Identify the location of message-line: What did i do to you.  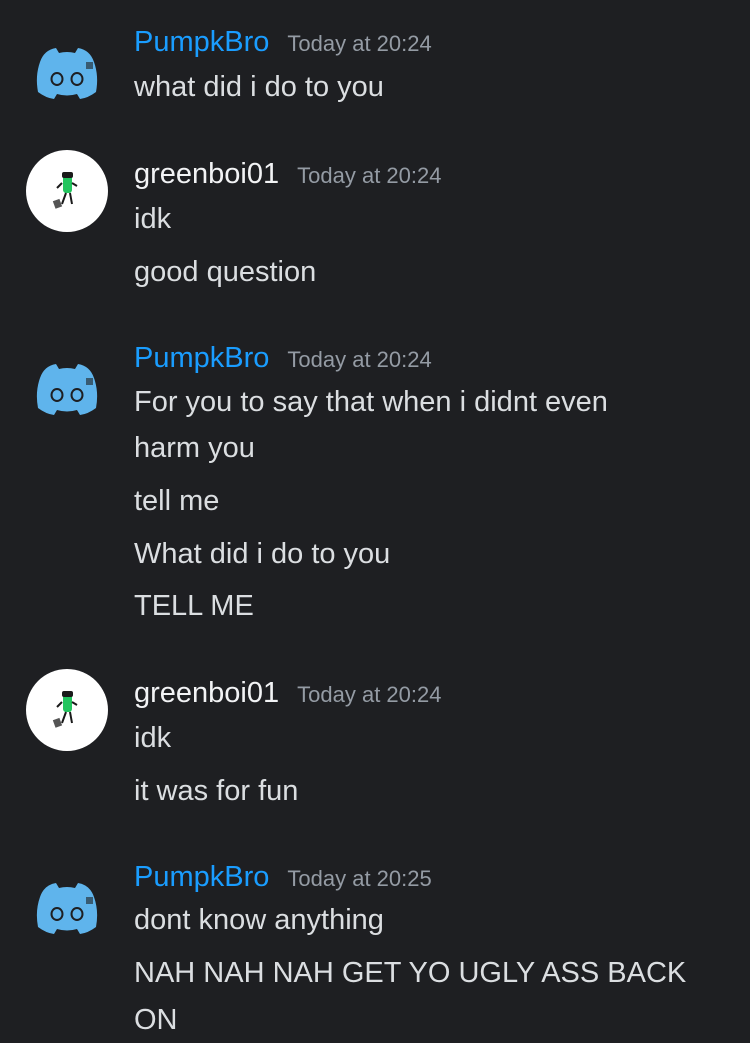
(262, 554).